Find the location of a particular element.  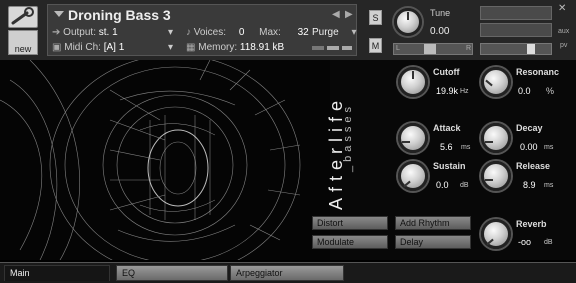

resonance-label: Resonanc is located at coordinates (538, 72).